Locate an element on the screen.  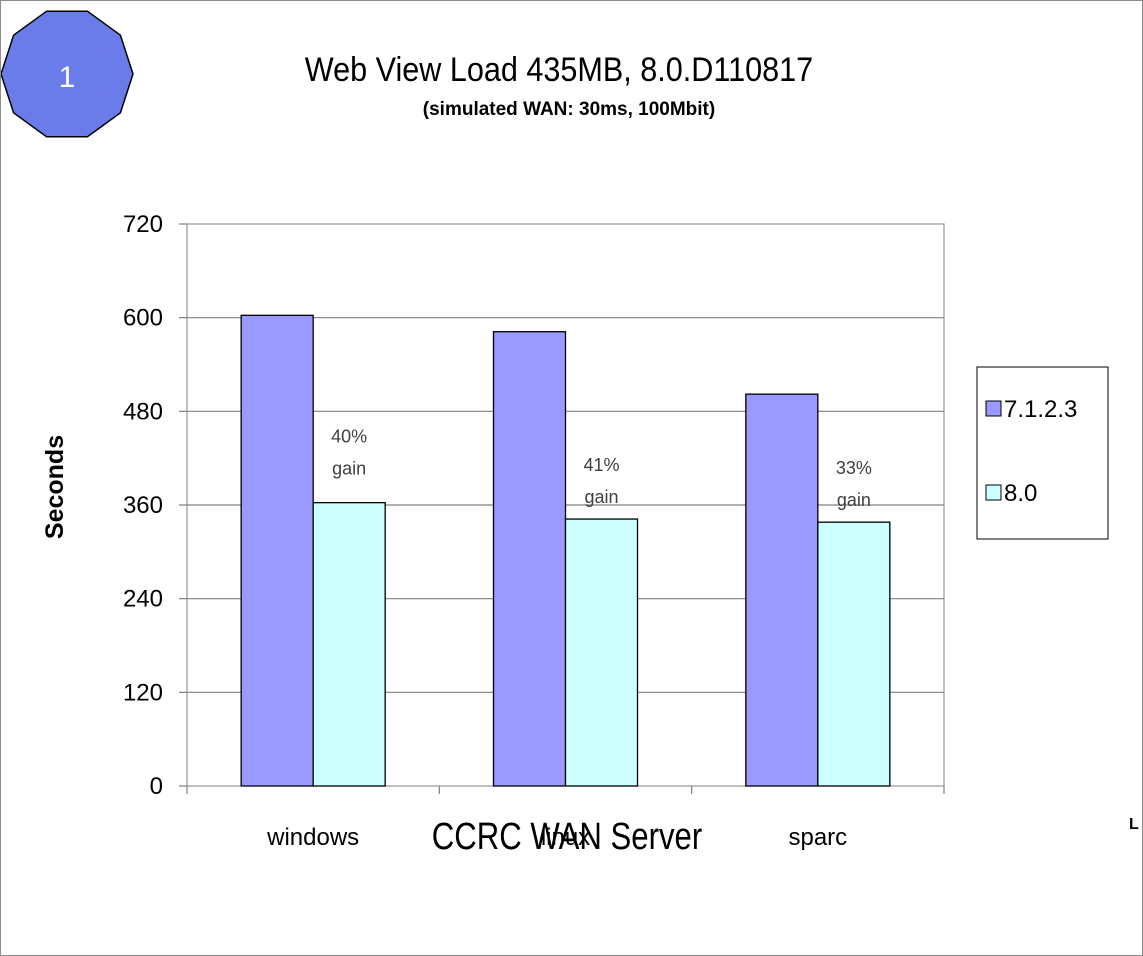
y-axis-title: Seconds is located at coordinates (55, 487).